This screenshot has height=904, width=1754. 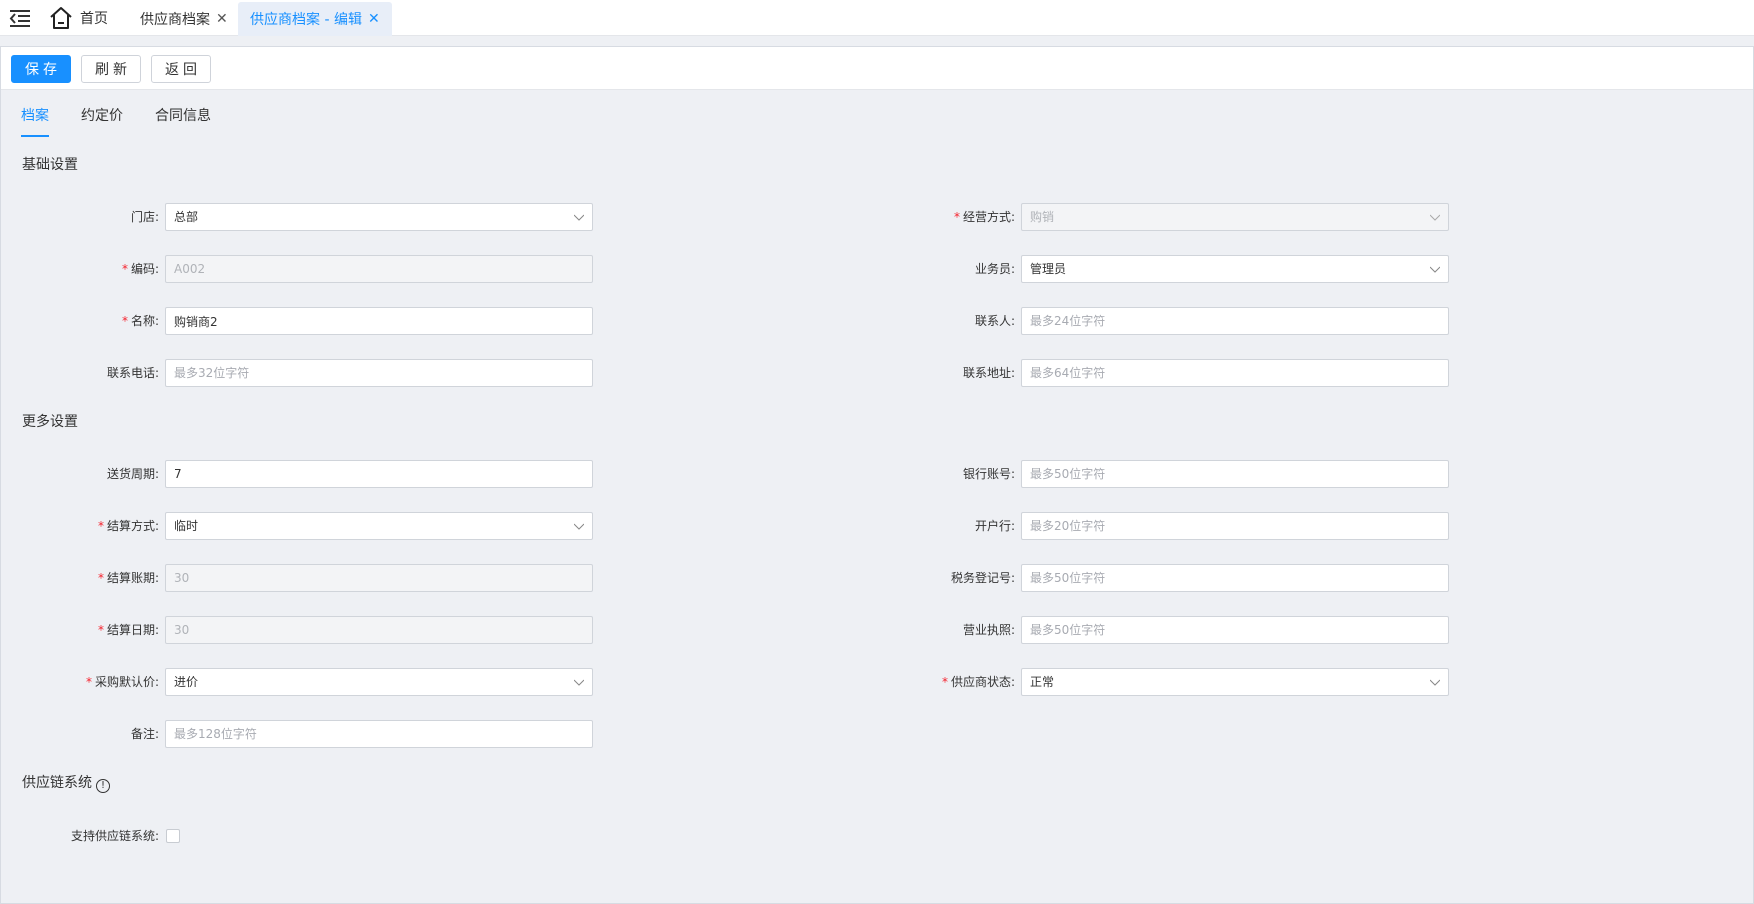 I want to click on delivery-cycle-field, so click(x=379, y=474).